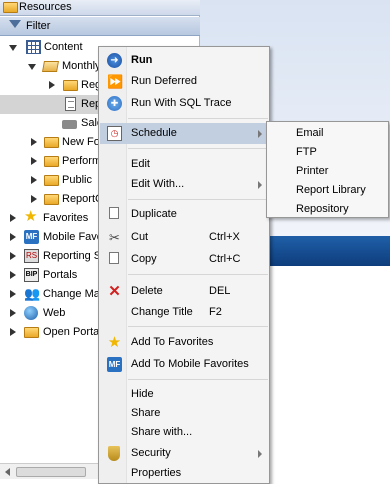 This screenshot has height=484, width=390. Describe the element at coordinates (172, 342) in the screenshot. I see `menu-label: Add To Favorites` at that location.